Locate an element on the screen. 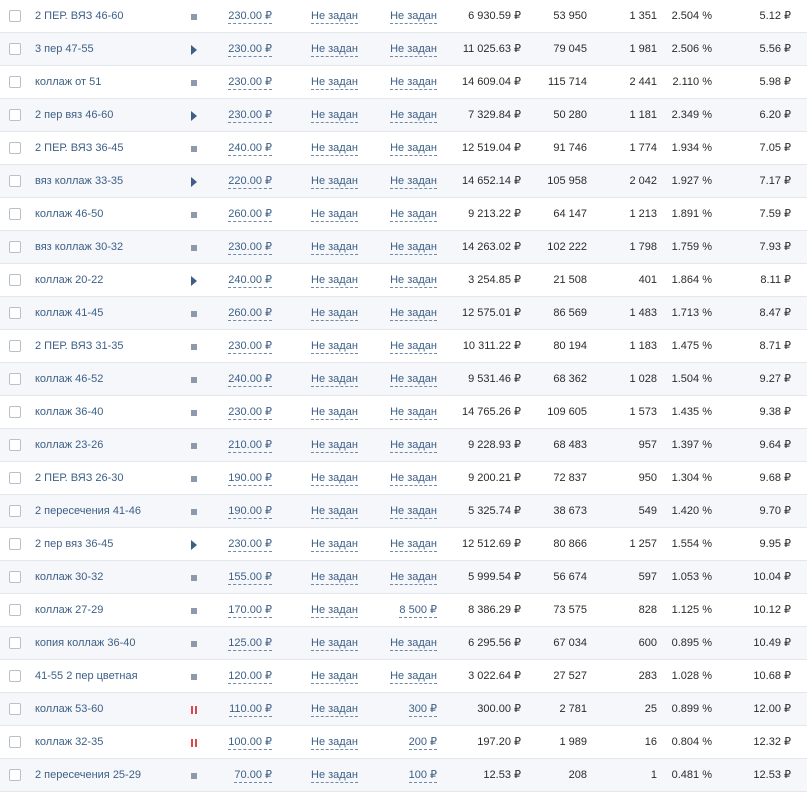  campaign-name-link: копия коллаж 36-40 is located at coordinates (85, 643).